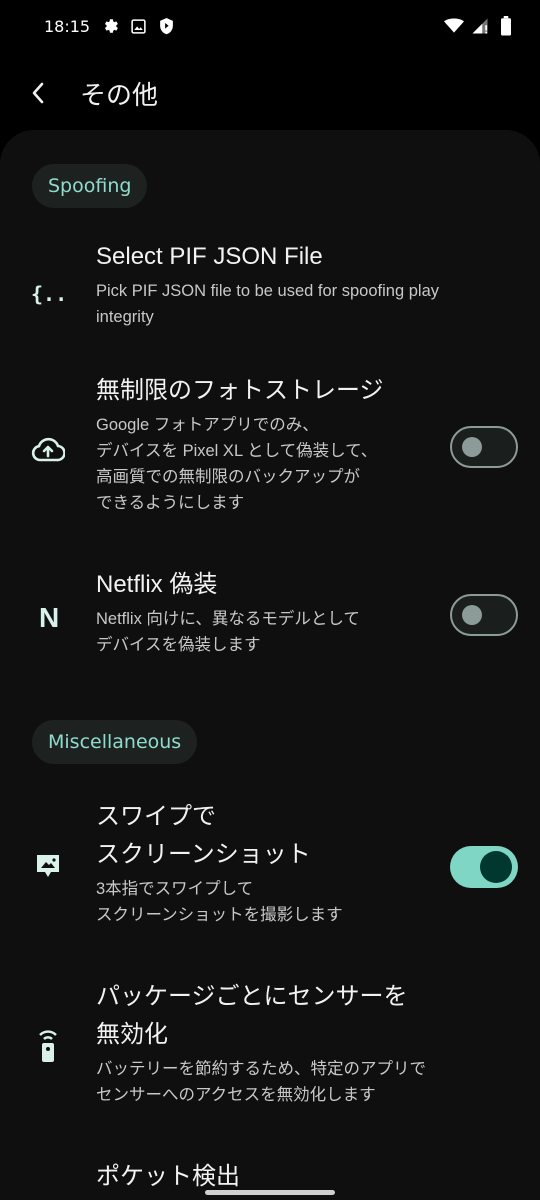  What do you see at coordinates (166, 26) in the screenshot?
I see `shield-icon` at bounding box center [166, 26].